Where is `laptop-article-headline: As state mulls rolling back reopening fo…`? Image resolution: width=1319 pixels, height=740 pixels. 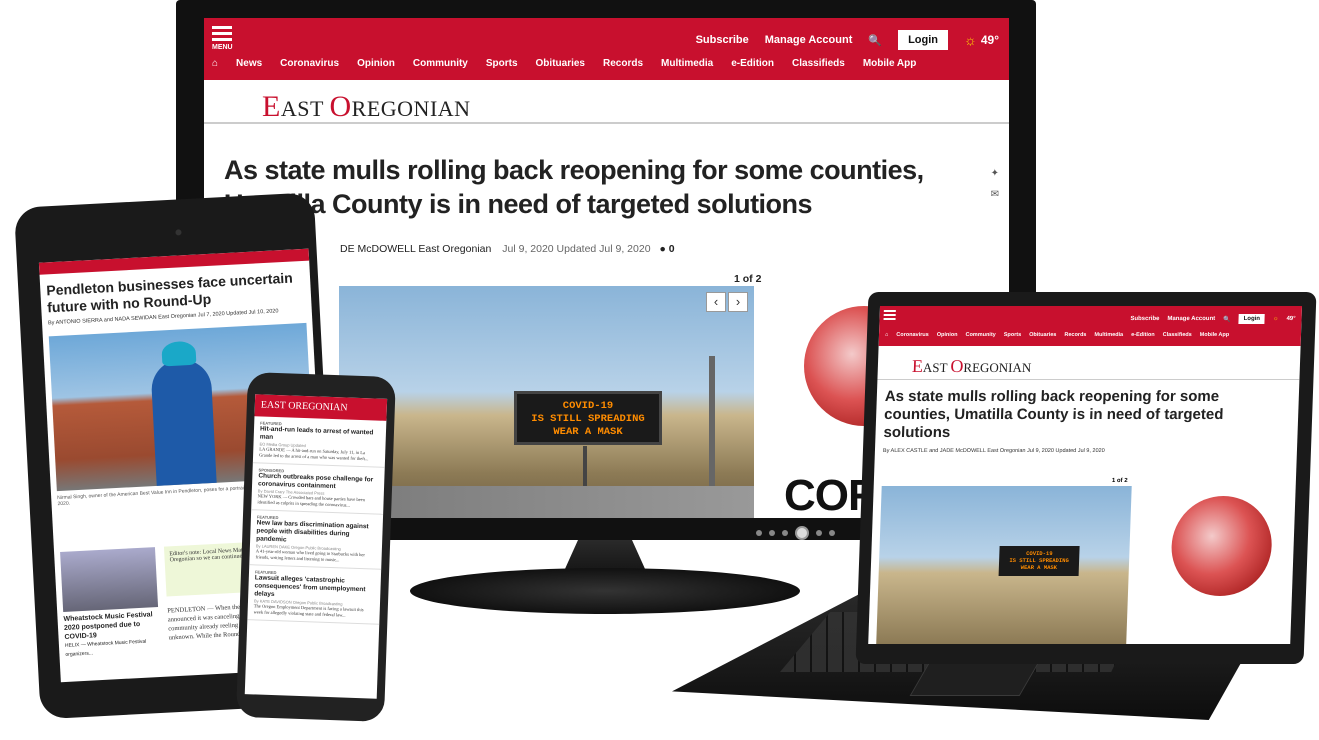 laptop-article-headline: As state mulls rolling back reopening fo… is located at coordinates (1053, 414).